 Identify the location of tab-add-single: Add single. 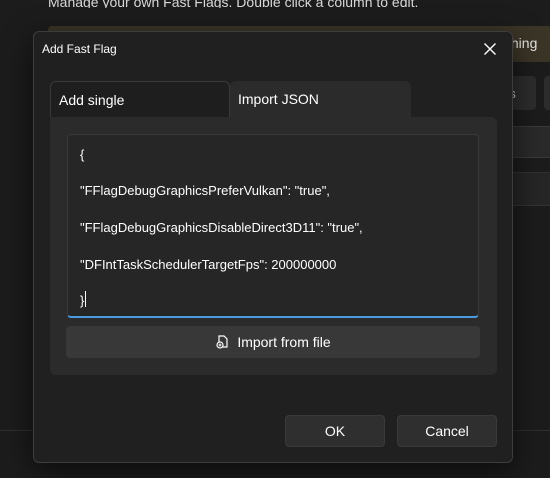
(140, 99).